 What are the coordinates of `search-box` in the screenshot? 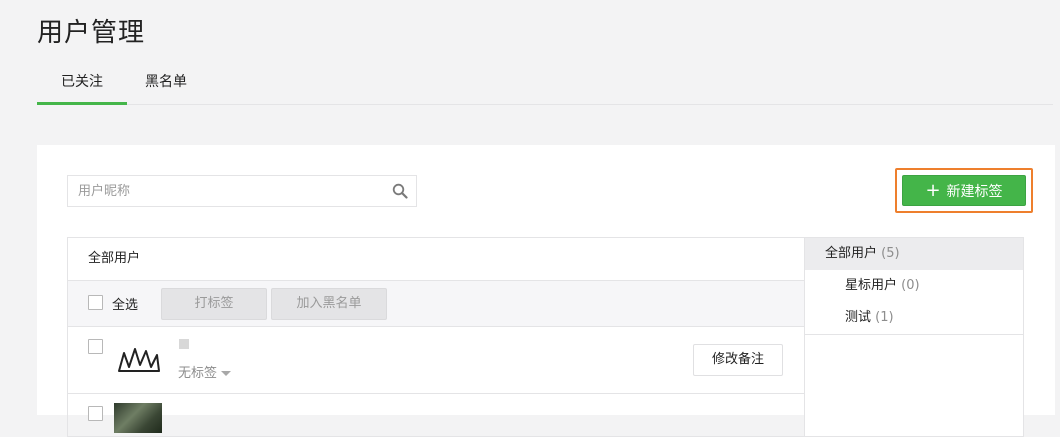 It's located at (242, 191).